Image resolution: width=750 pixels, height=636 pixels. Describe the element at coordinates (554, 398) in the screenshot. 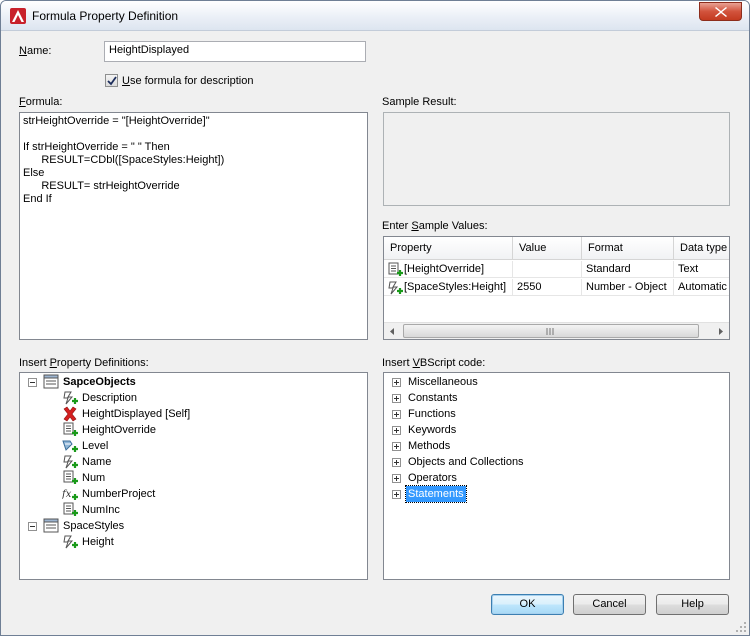

I see `vbscript-tree-item: Constants` at that location.